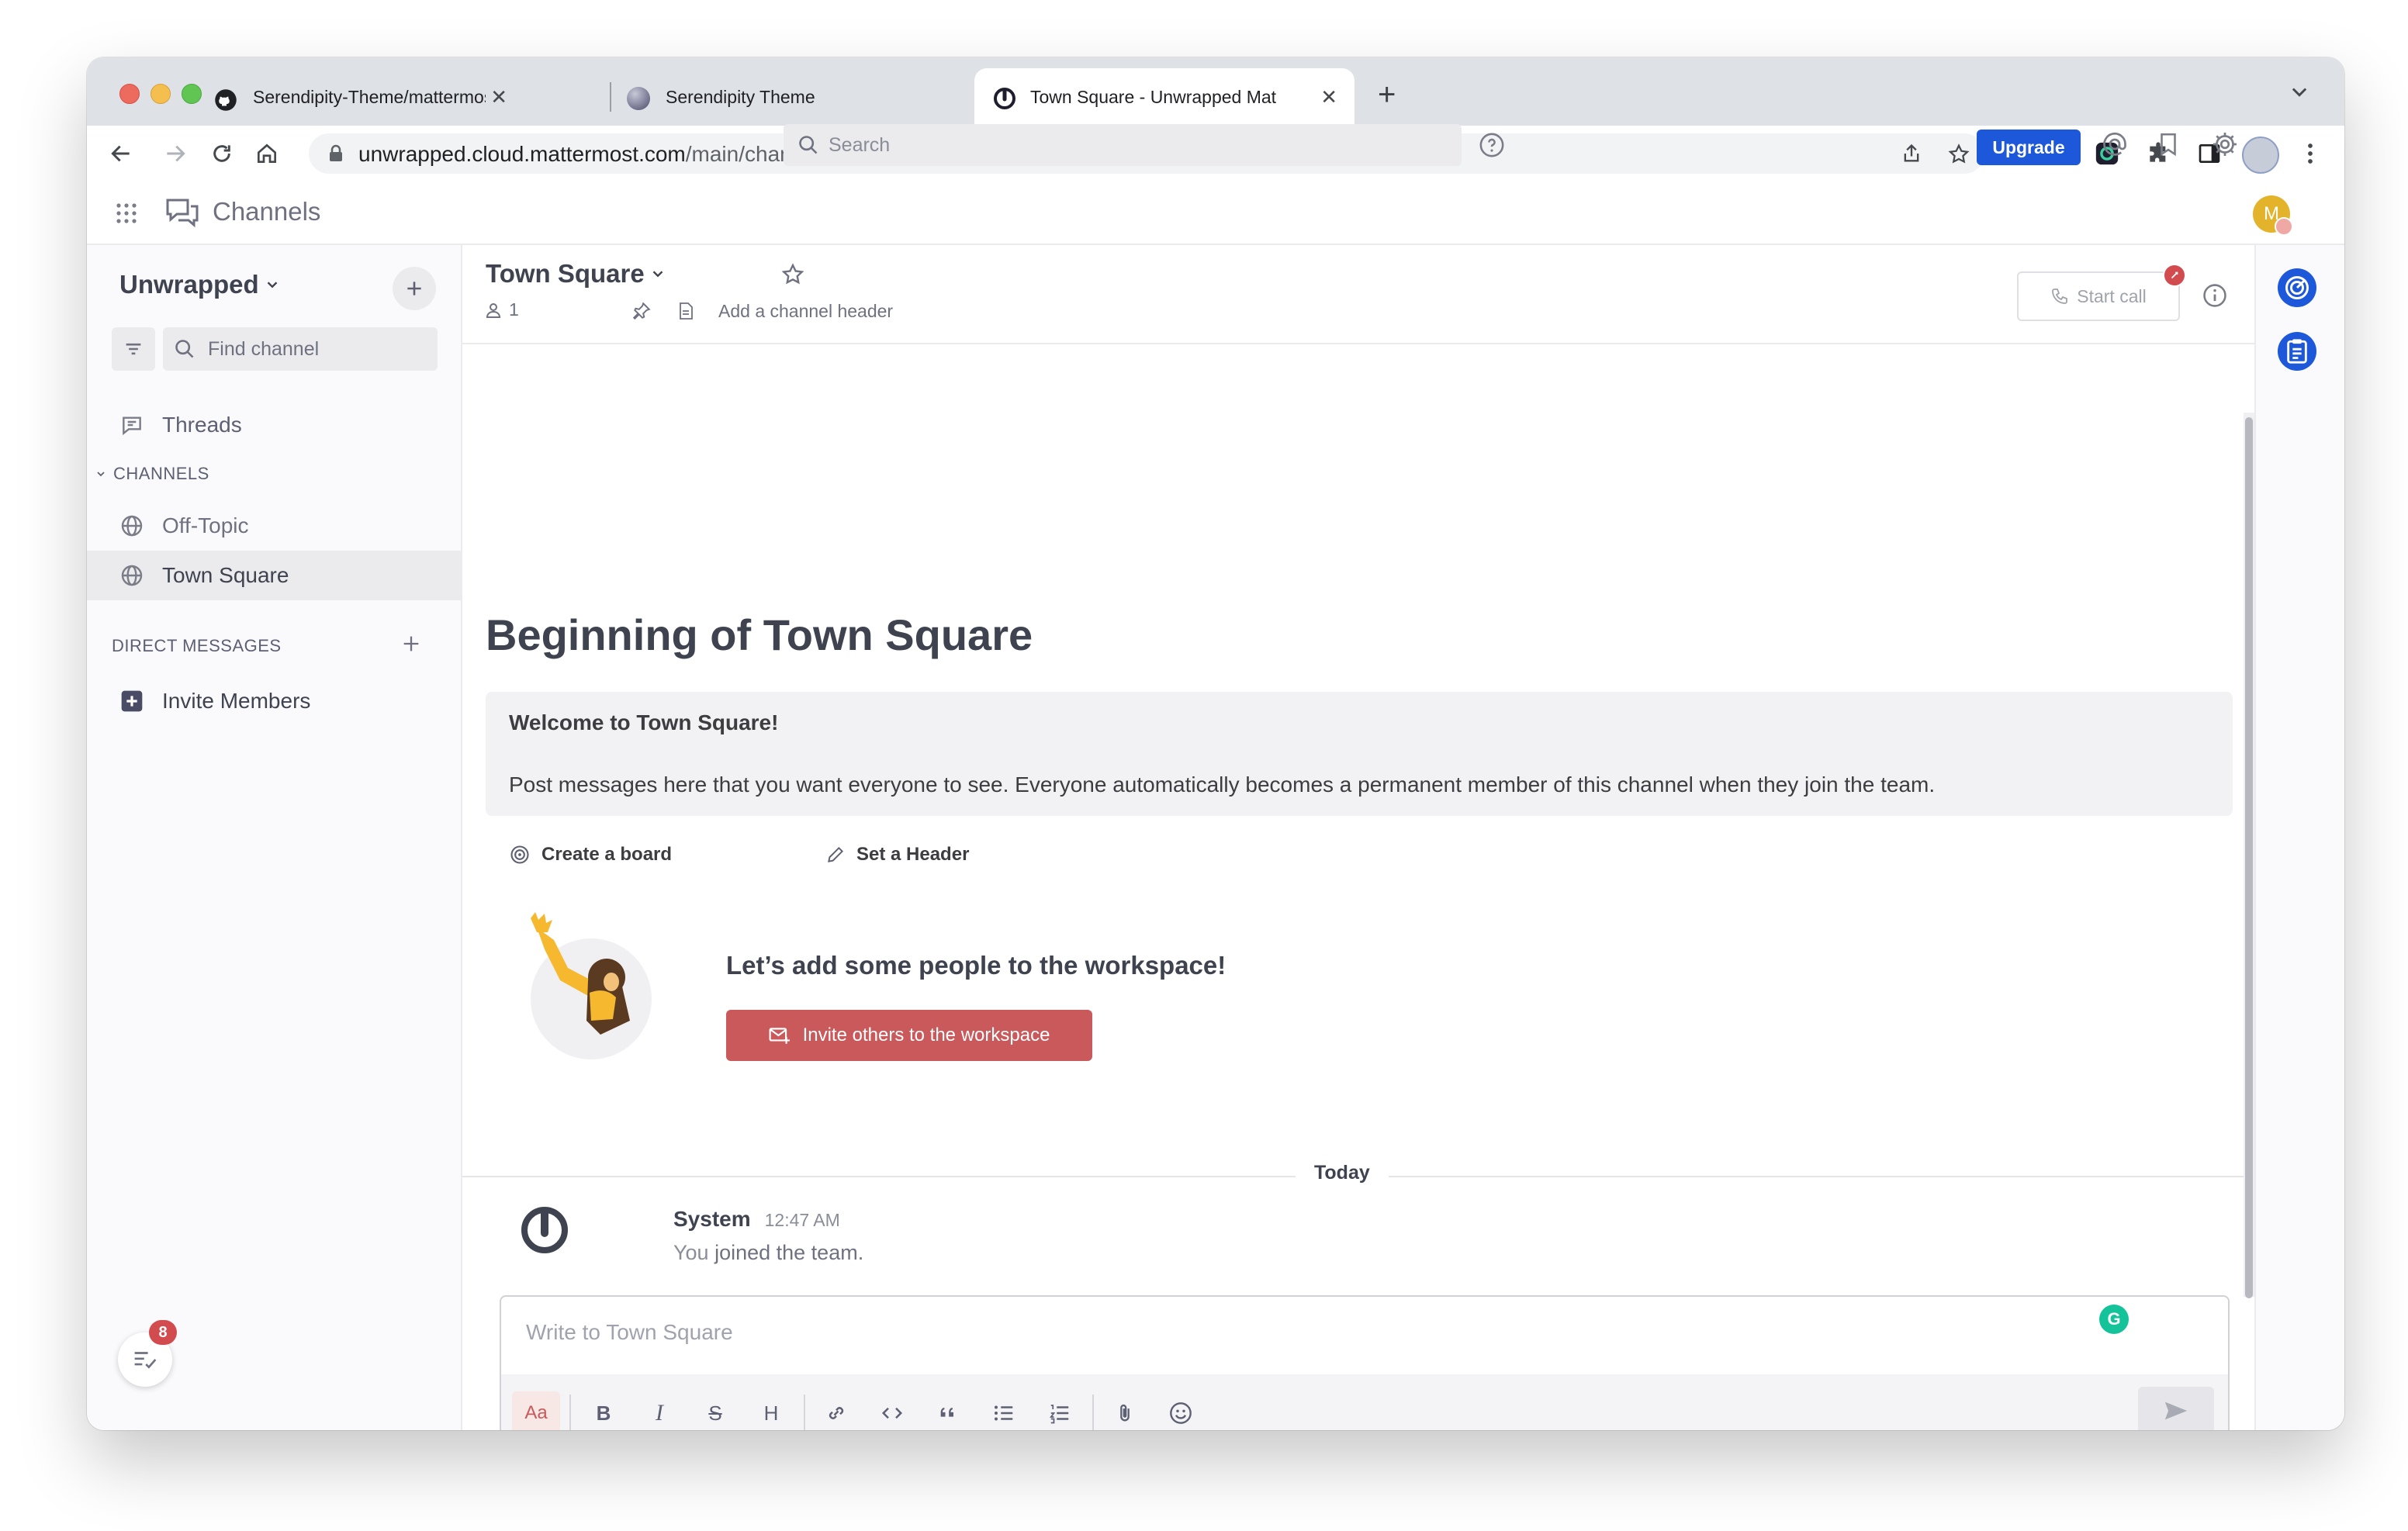 This screenshot has width=2408, height=1531. I want to click on help-icon, so click(1492, 147).